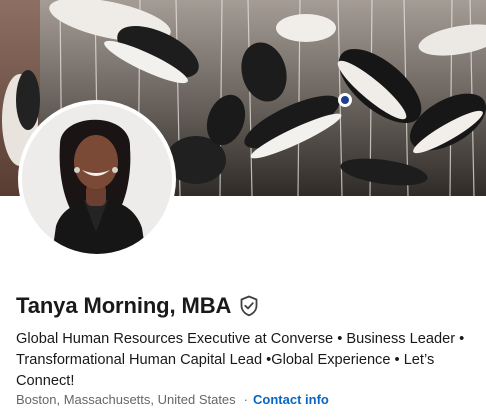 Image resolution: width=486 pixels, height=420 pixels. I want to click on verified-shield-icon, so click(249, 306).